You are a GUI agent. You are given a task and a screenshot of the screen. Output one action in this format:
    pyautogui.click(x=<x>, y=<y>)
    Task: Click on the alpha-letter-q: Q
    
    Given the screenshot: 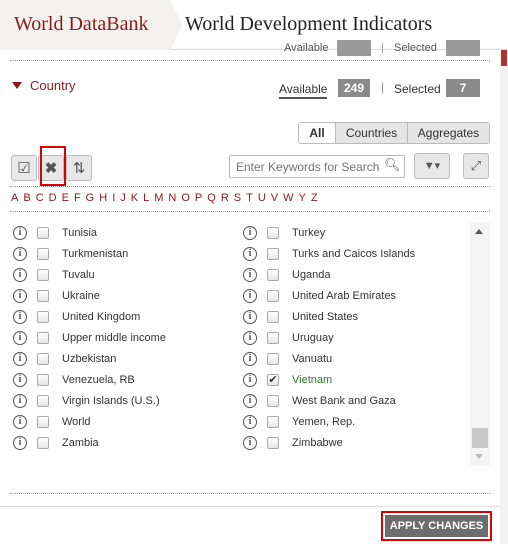 What is the action you would take?
    pyautogui.click(x=211, y=198)
    